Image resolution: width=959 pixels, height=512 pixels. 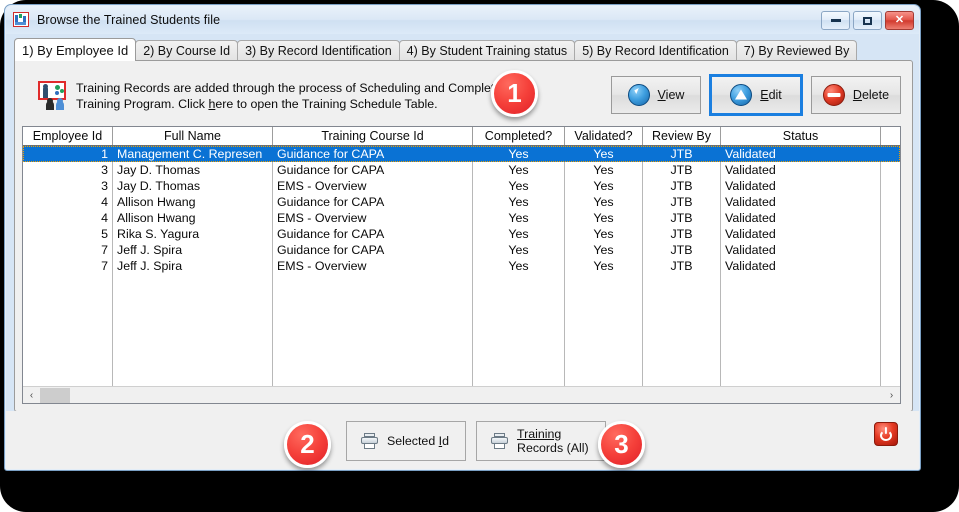 What do you see at coordinates (193, 234) in the screenshot?
I see `table-cell: Rika S. Yagura` at bounding box center [193, 234].